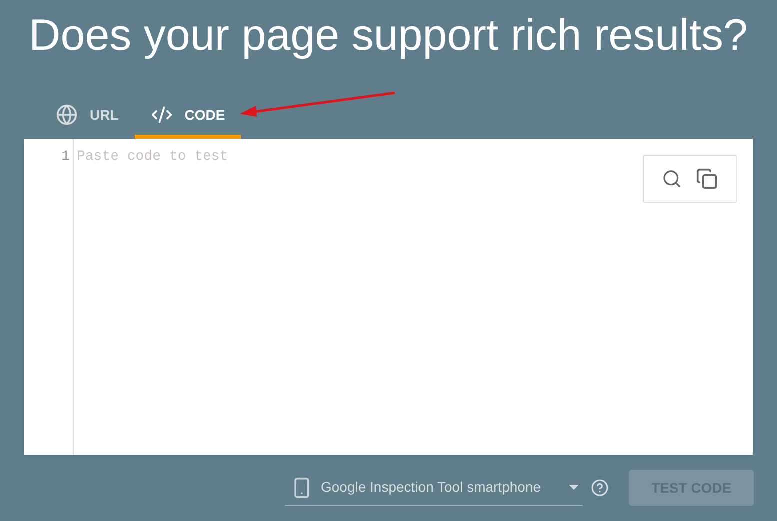  What do you see at coordinates (600, 488) in the screenshot?
I see `help-icon` at bounding box center [600, 488].